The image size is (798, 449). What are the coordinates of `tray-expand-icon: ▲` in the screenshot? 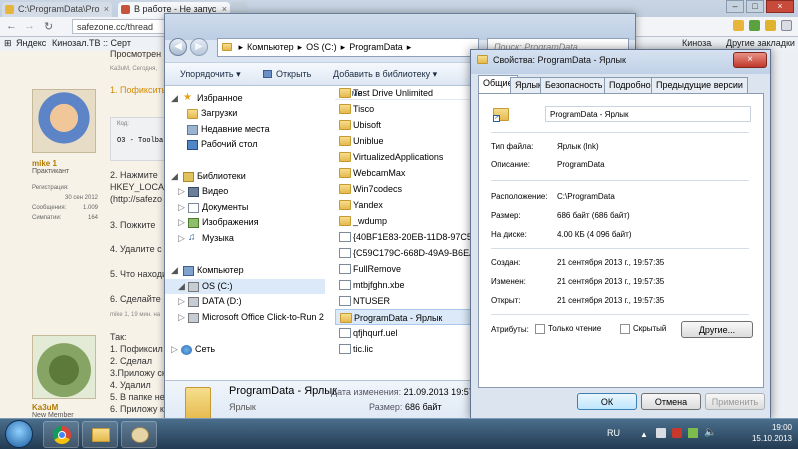 It's located at (644, 434).